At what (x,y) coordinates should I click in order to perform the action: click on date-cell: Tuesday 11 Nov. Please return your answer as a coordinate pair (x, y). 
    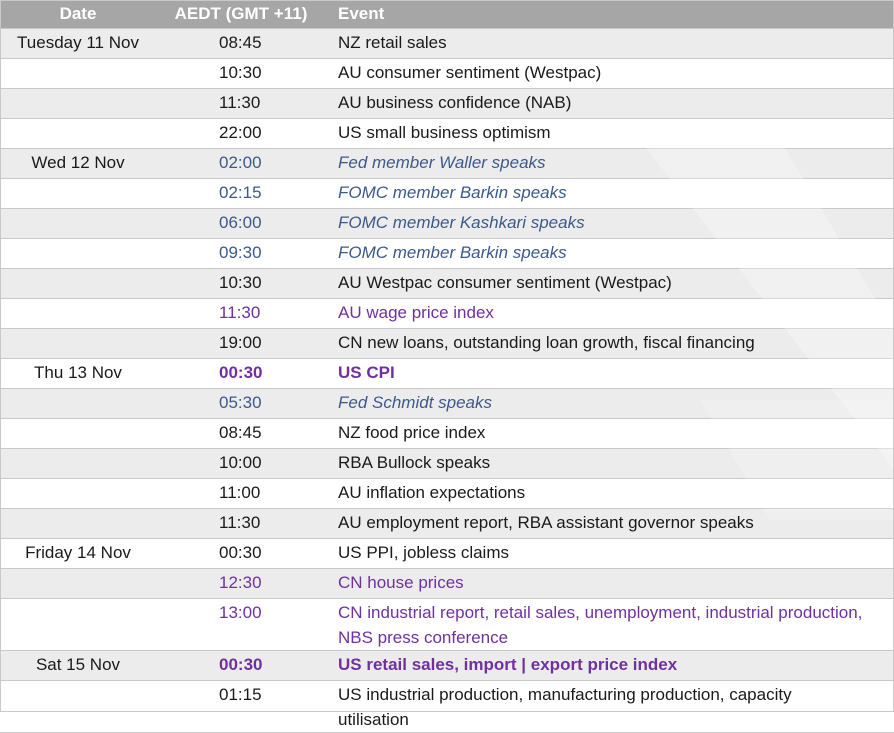
    Looking at the image, I should click on (78, 43).